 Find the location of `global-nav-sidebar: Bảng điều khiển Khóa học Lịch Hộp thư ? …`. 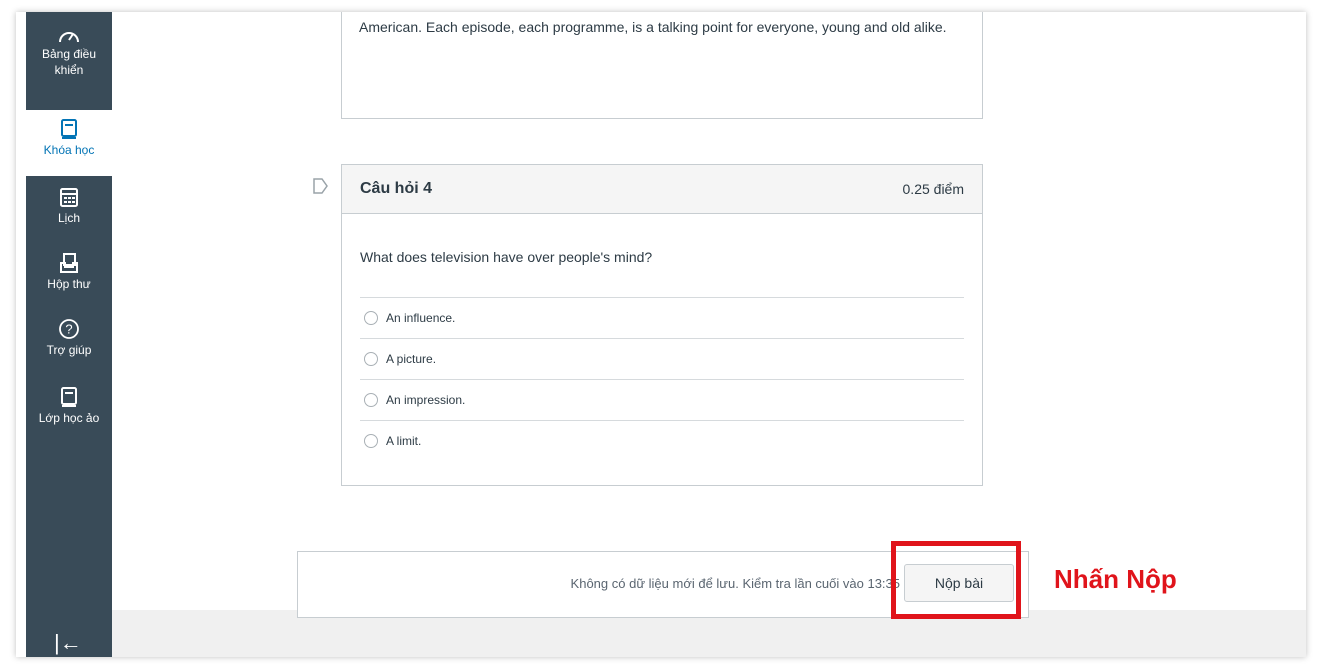

global-nav-sidebar: Bảng điều khiển Khóa học Lịch Hộp thư ? … is located at coordinates (69, 334).